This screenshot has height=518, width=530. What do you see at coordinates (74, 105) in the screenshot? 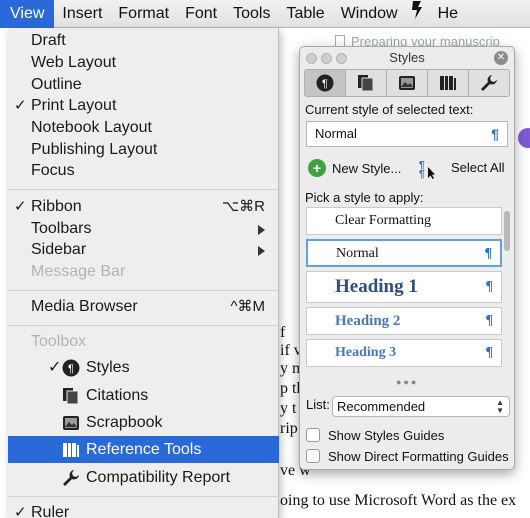
I see `menu-item-label: Print Layout` at bounding box center [74, 105].